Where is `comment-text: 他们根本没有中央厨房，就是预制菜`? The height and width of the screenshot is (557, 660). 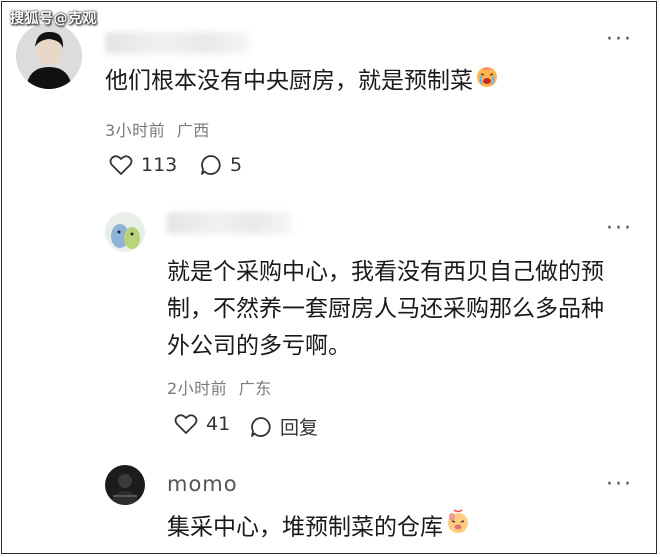
comment-text: 他们根本没有中央厨房，就是预制菜 is located at coordinates (302, 81).